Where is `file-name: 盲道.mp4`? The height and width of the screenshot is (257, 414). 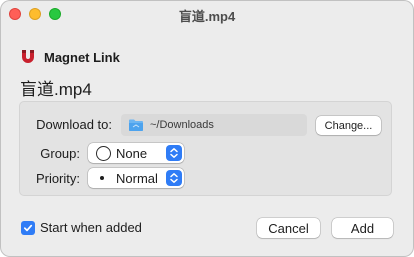
file-name: 盲道.mp4 is located at coordinates (56, 89).